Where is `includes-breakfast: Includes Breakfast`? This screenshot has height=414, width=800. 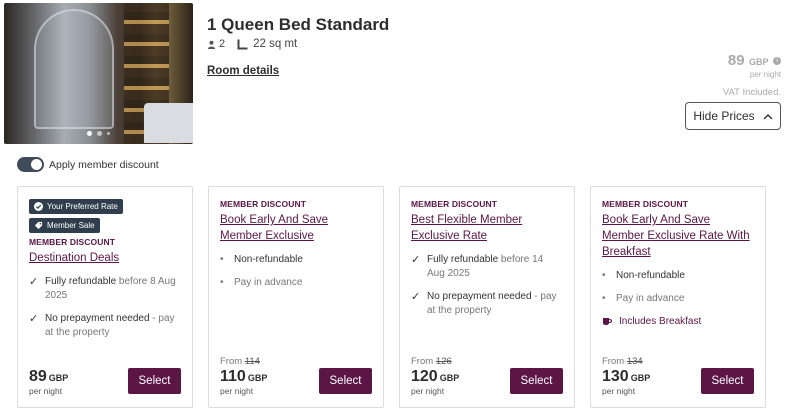
includes-breakfast: Includes Breakfast is located at coordinates (678, 321).